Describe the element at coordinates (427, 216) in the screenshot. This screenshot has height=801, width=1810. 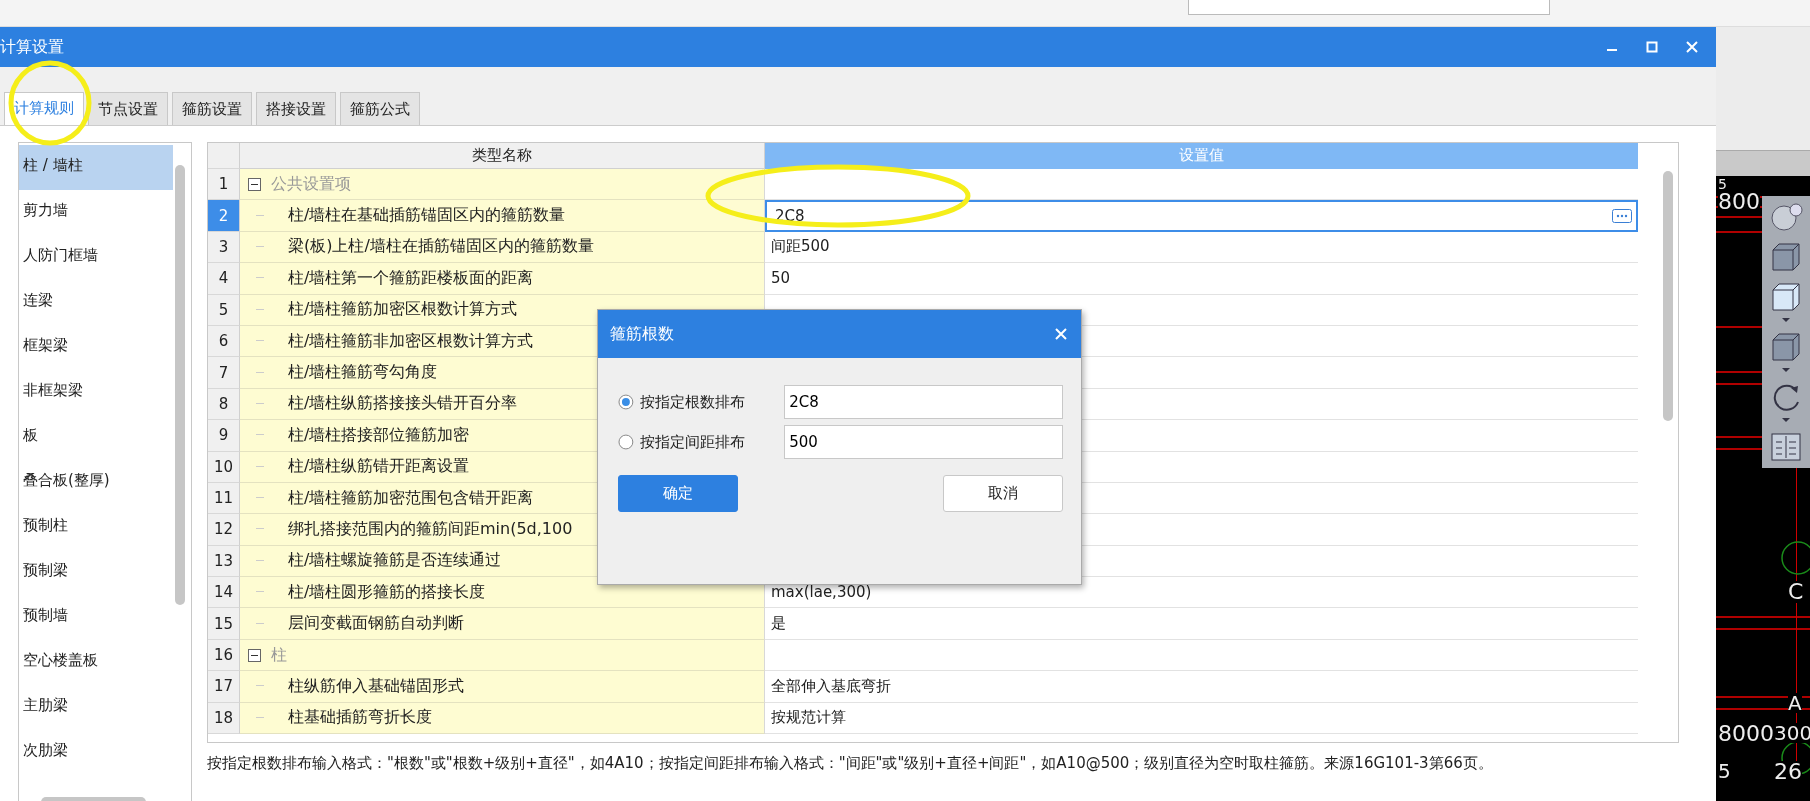
I see `setting-name: 柱/墙柱在基础插筋锚固区内的箍筋数量` at that location.